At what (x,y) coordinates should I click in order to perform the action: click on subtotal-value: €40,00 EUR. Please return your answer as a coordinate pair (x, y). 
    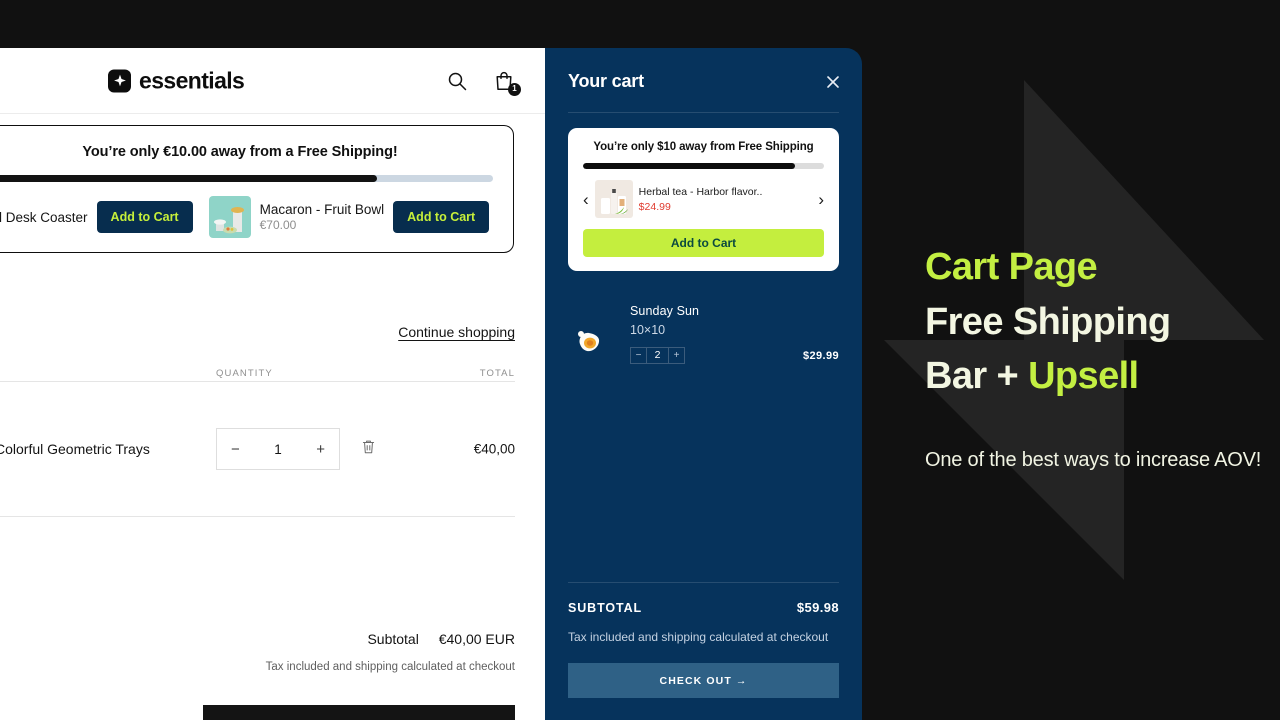
    Looking at the image, I should click on (476, 639).